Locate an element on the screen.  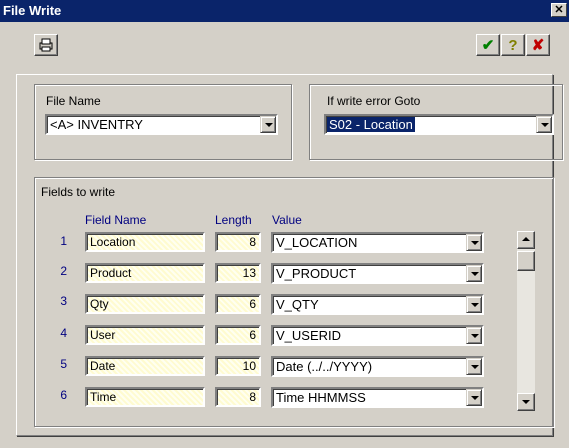
field-value-text: V_LOCATION is located at coordinates (317, 242).